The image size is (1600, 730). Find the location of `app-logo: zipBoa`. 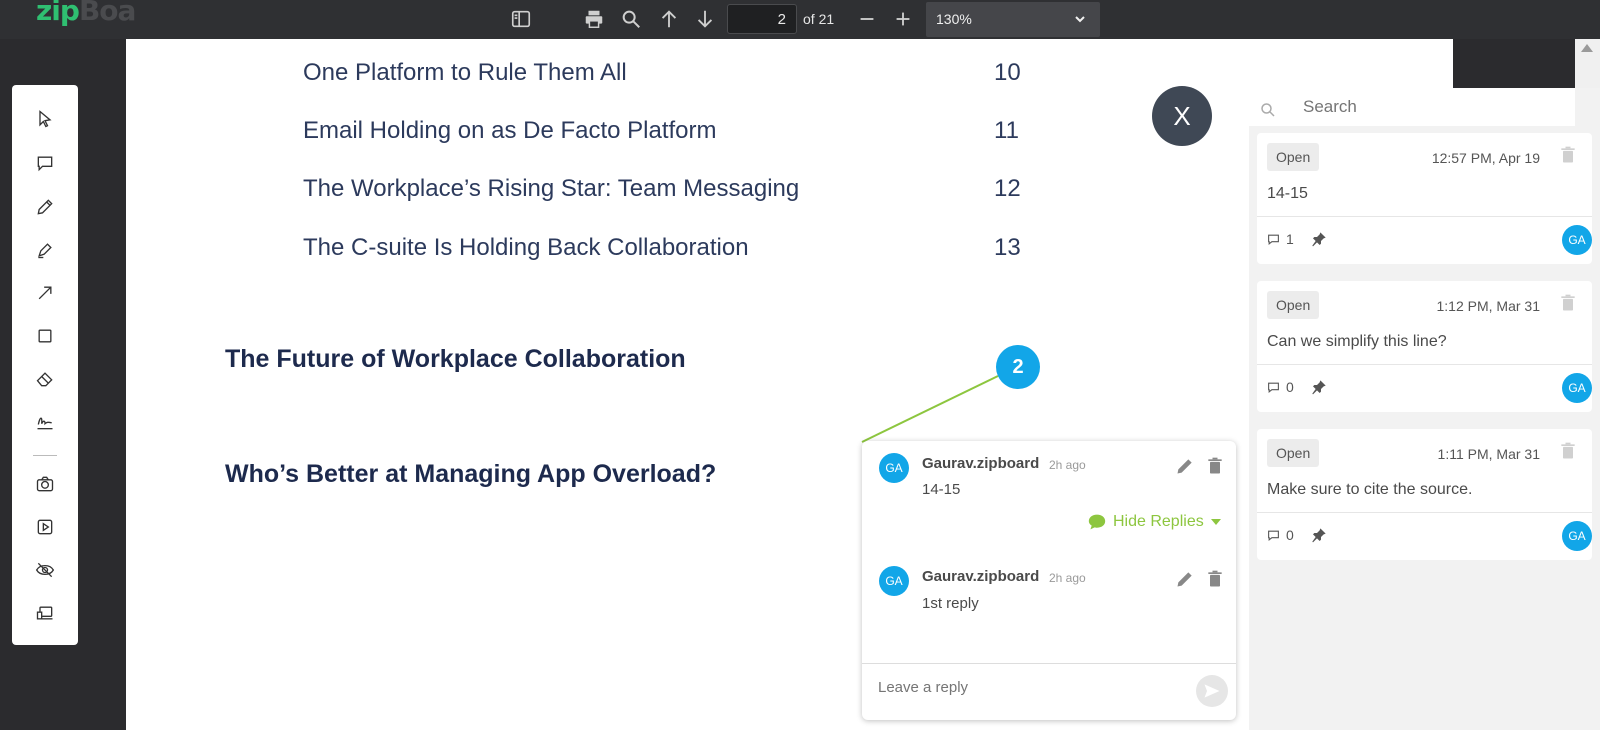

app-logo: zipBoa is located at coordinates (86, 13).